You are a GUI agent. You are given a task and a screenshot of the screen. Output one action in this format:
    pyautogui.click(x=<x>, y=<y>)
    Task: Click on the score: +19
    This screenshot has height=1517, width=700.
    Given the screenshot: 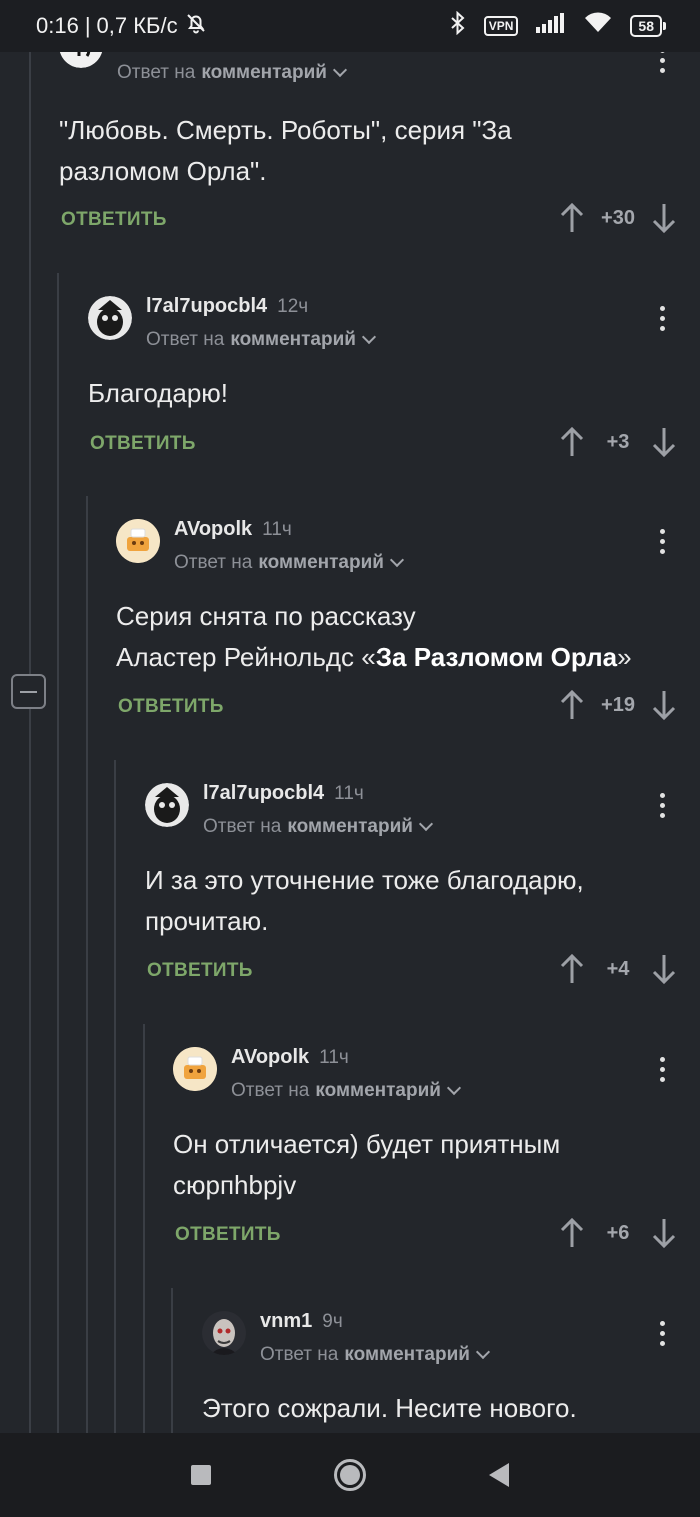 What is the action you would take?
    pyautogui.click(x=618, y=704)
    